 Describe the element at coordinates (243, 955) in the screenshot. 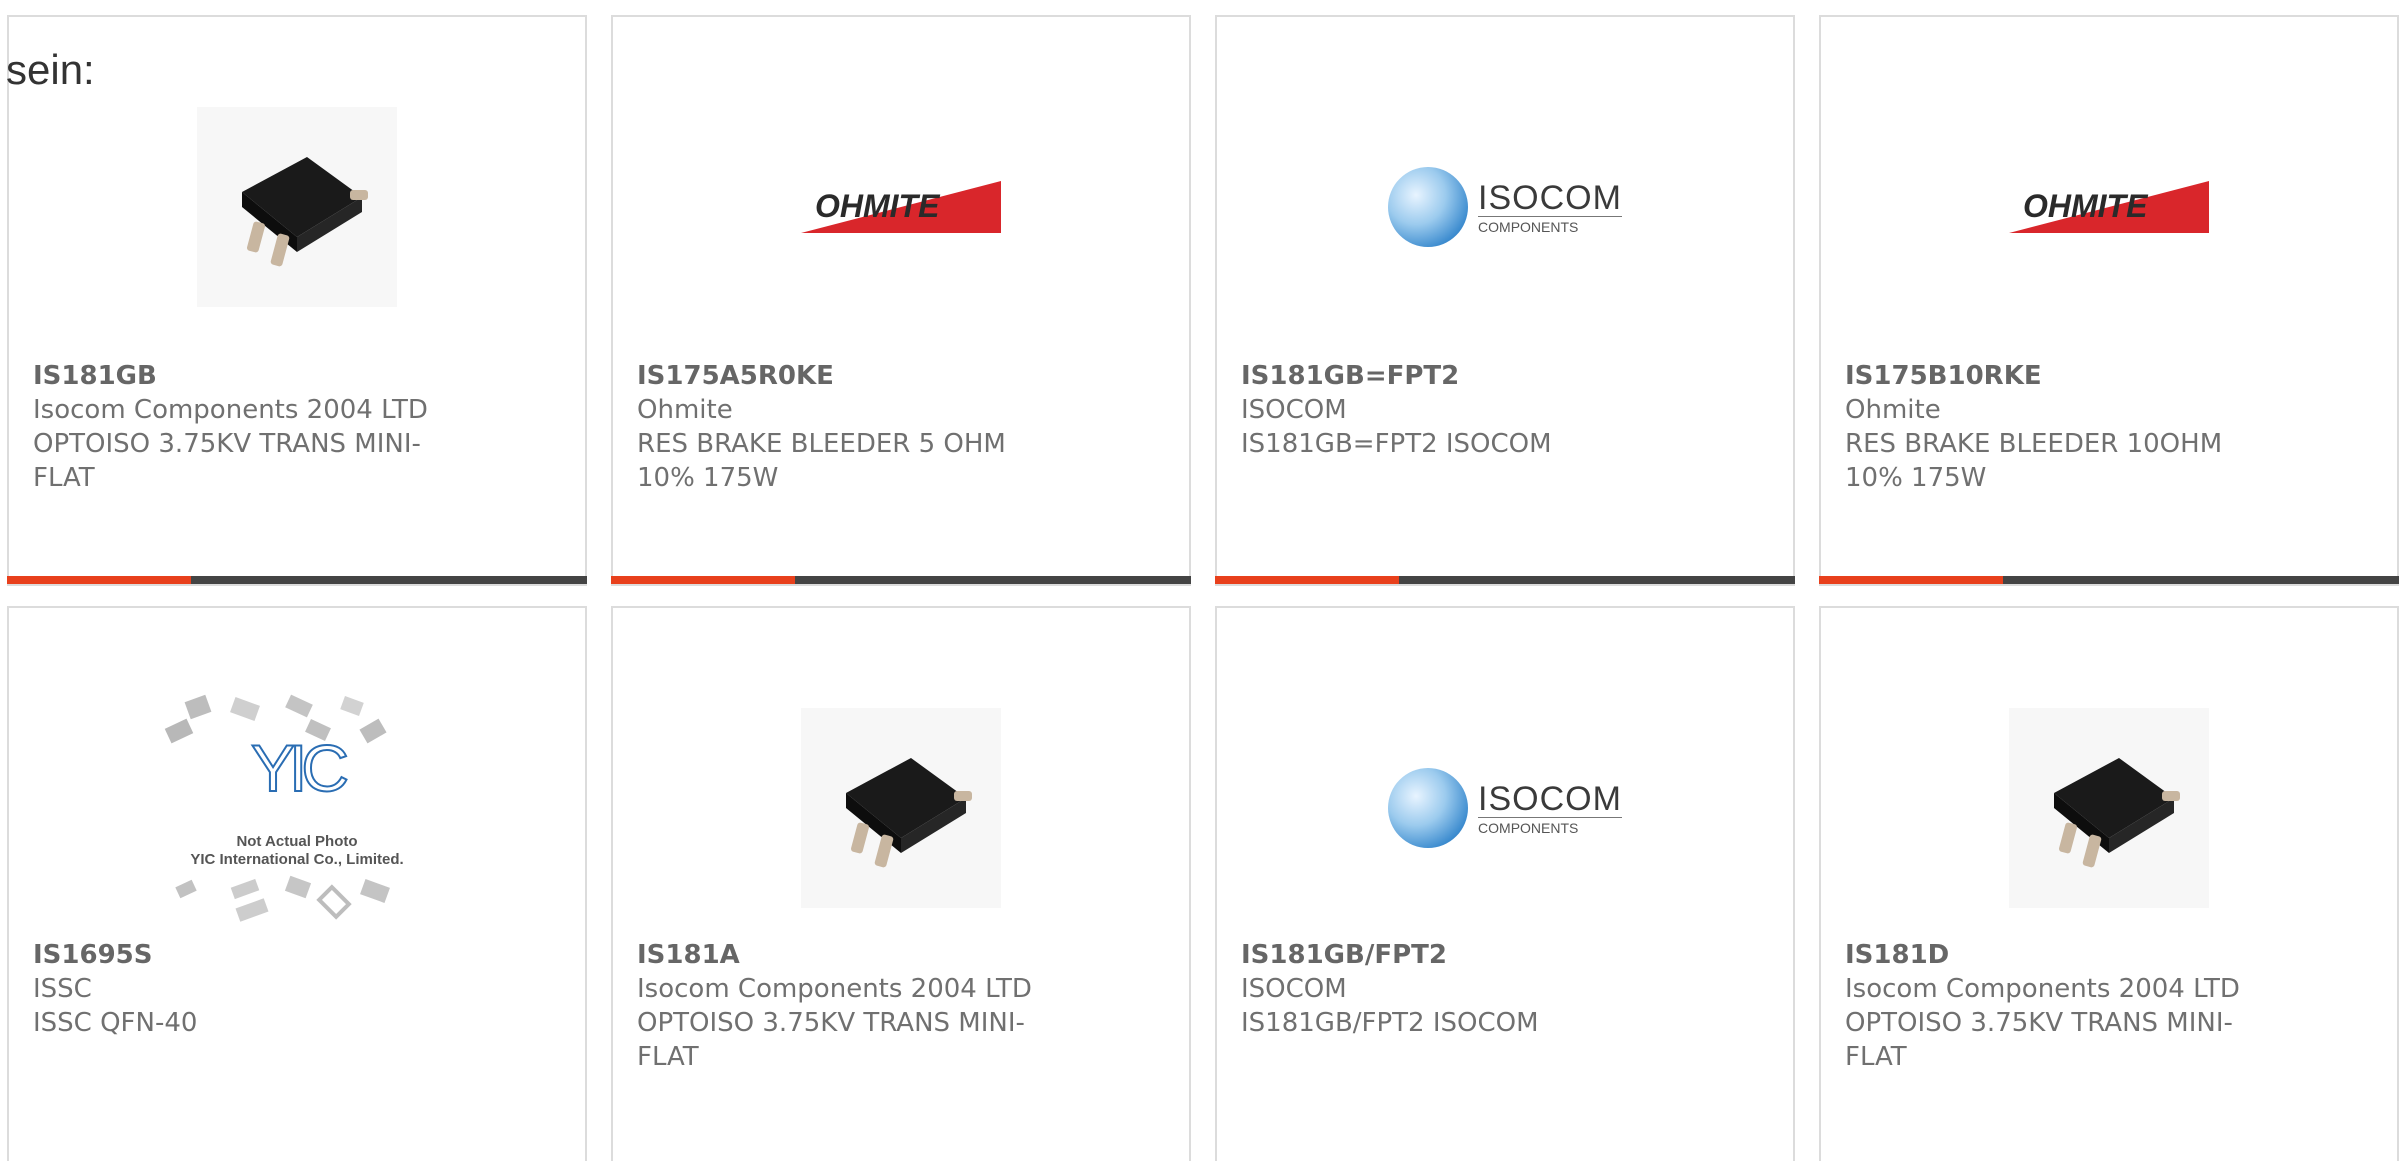

I see `part-number: IS1695S` at that location.